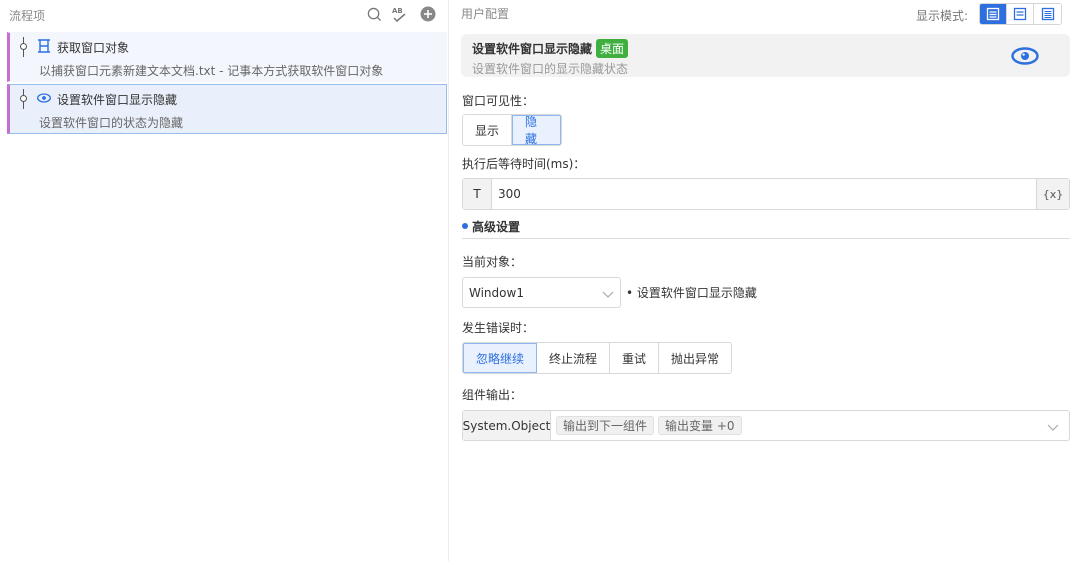  What do you see at coordinates (541, 292) in the screenshot?
I see `current-object-select: Window1` at bounding box center [541, 292].